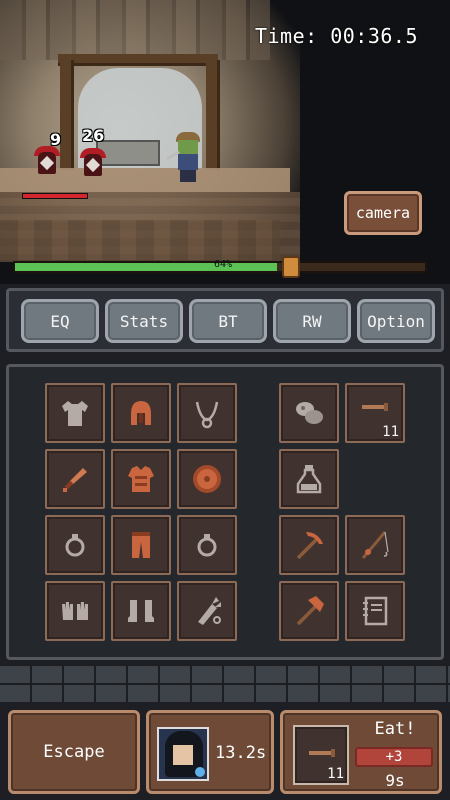 The width and height of the screenshot is (450, 800). What do you see at coordinates (56, 139) in the screenshot?
I see `damage-number: 9` at bounding box center [56, 139].